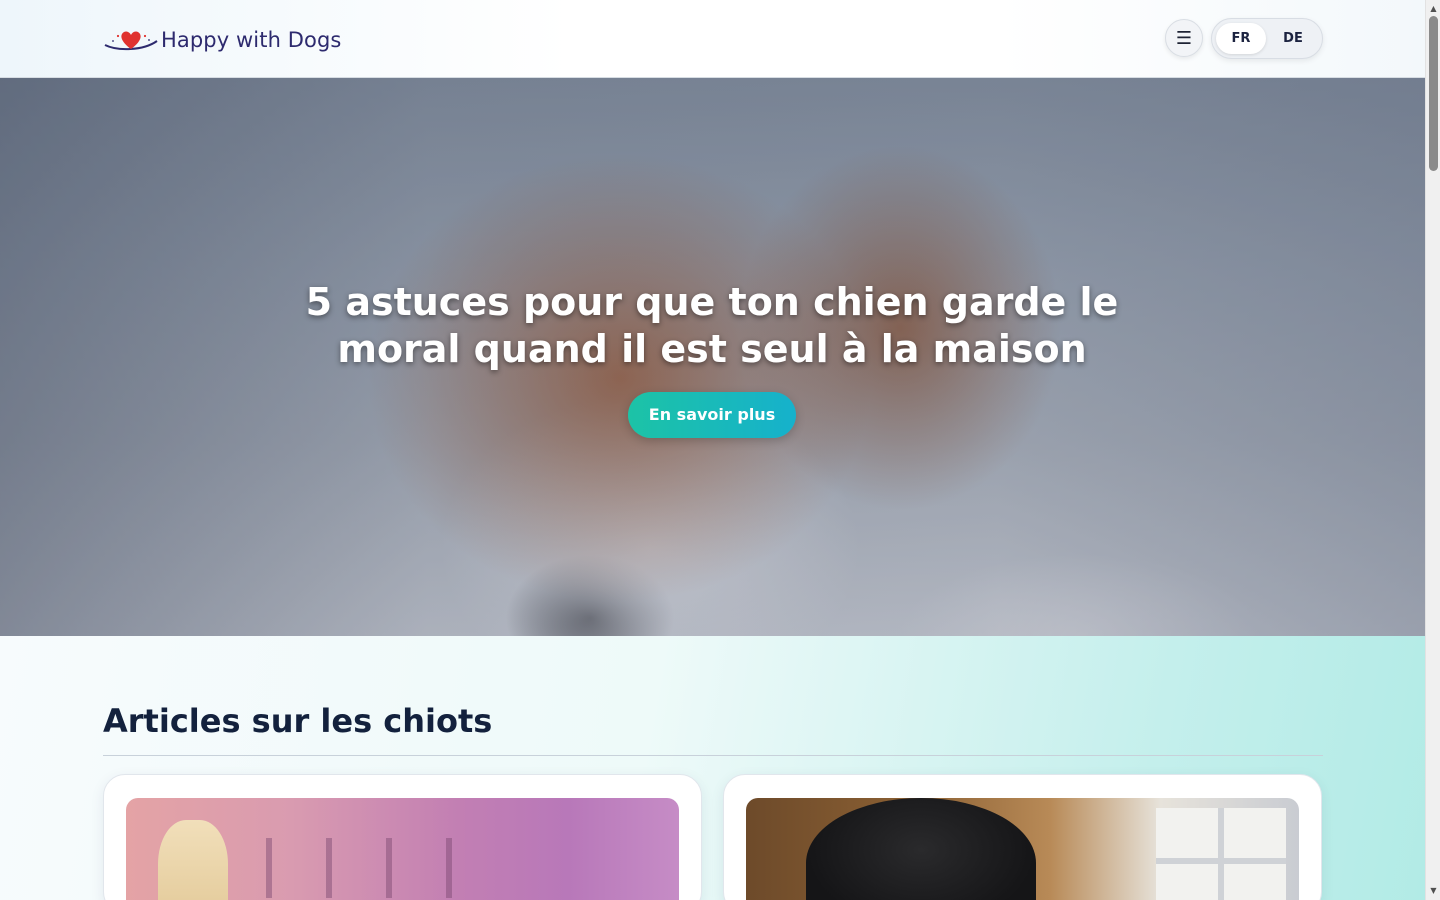  I want to click on image-window, so click(1221, 854).